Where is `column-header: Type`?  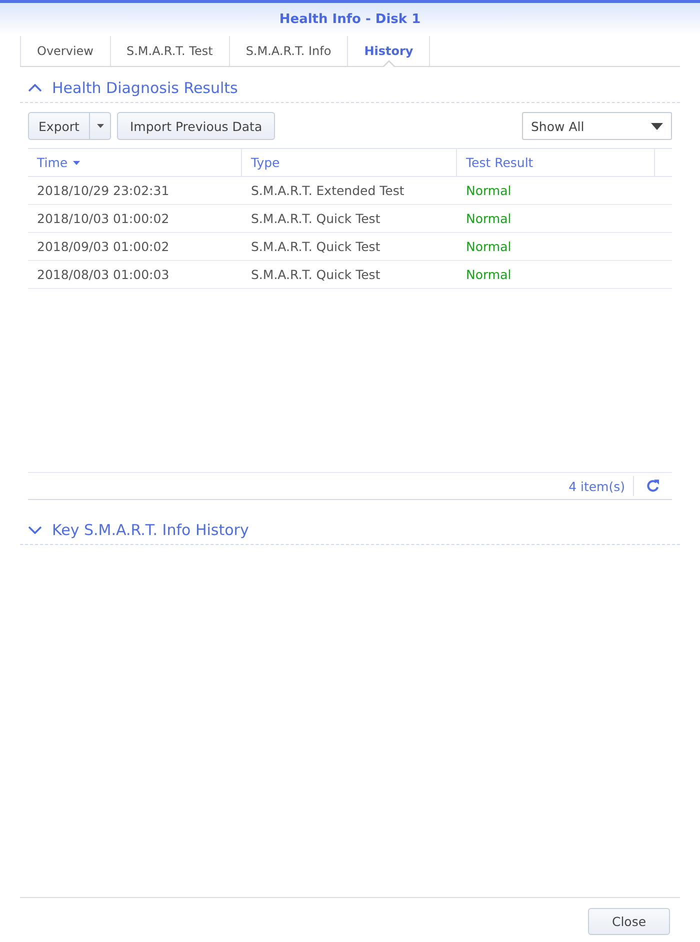
column-header: Type is located at coordinates (349, 162).